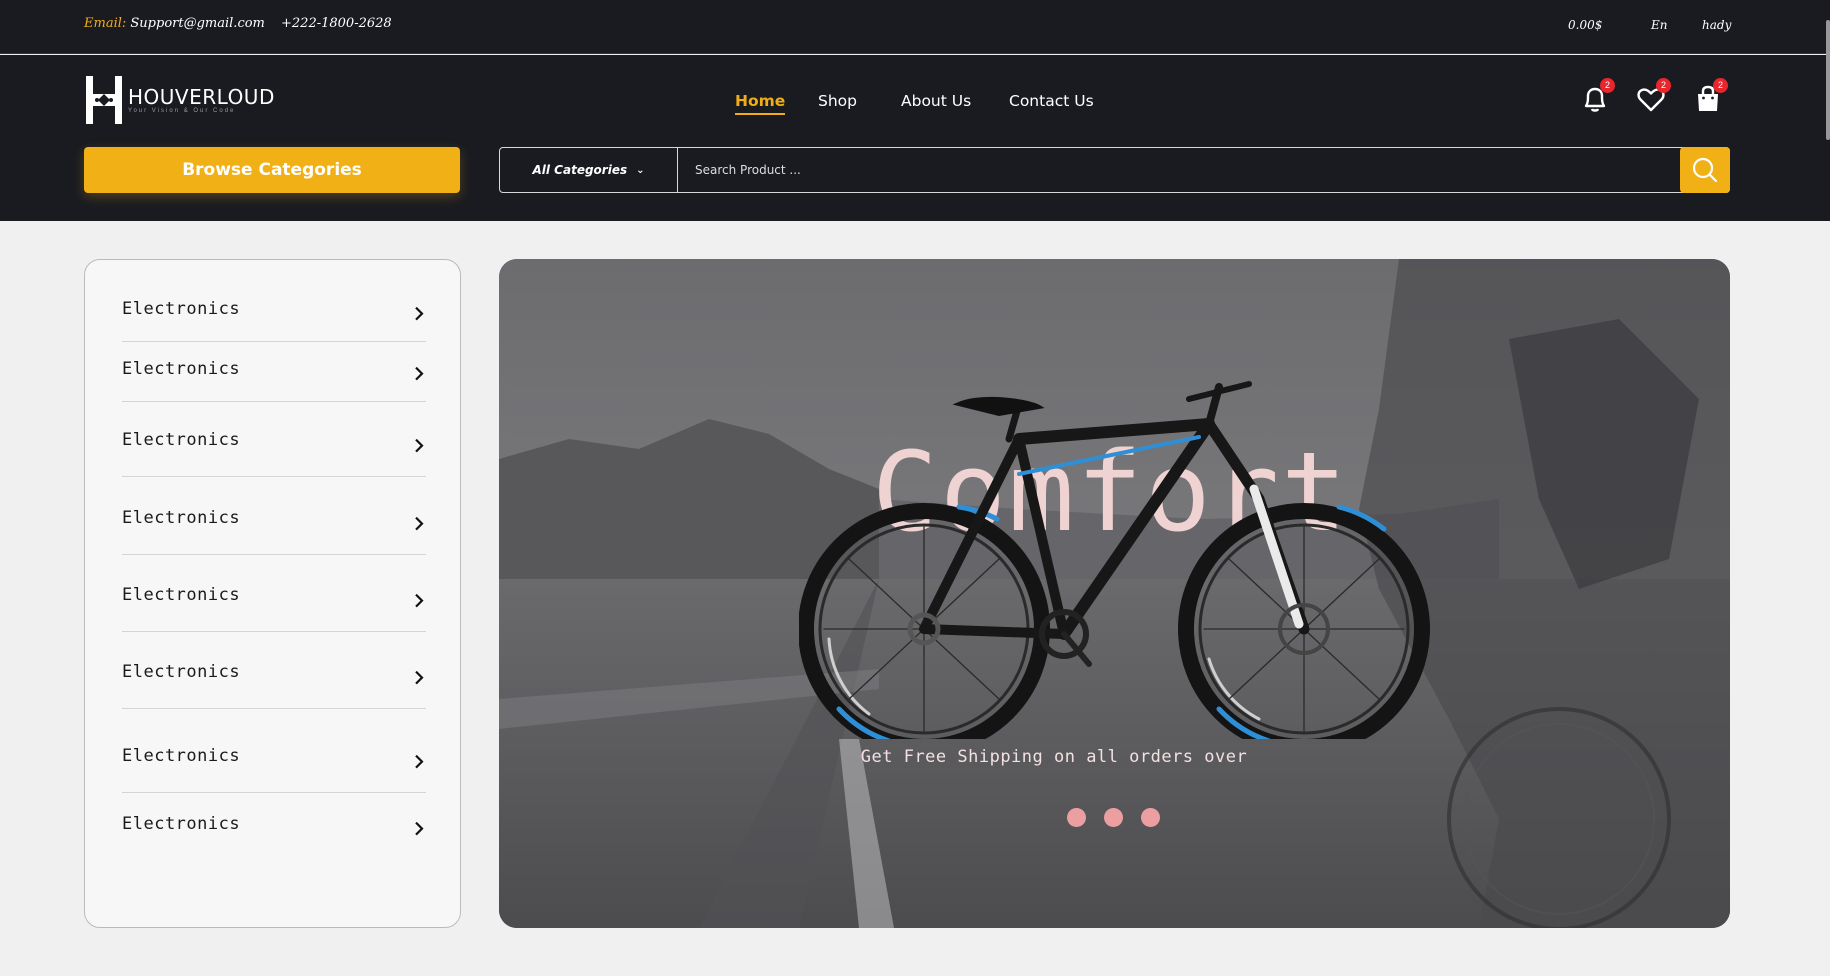  I want to click on search-icon, so click(1705, 170).